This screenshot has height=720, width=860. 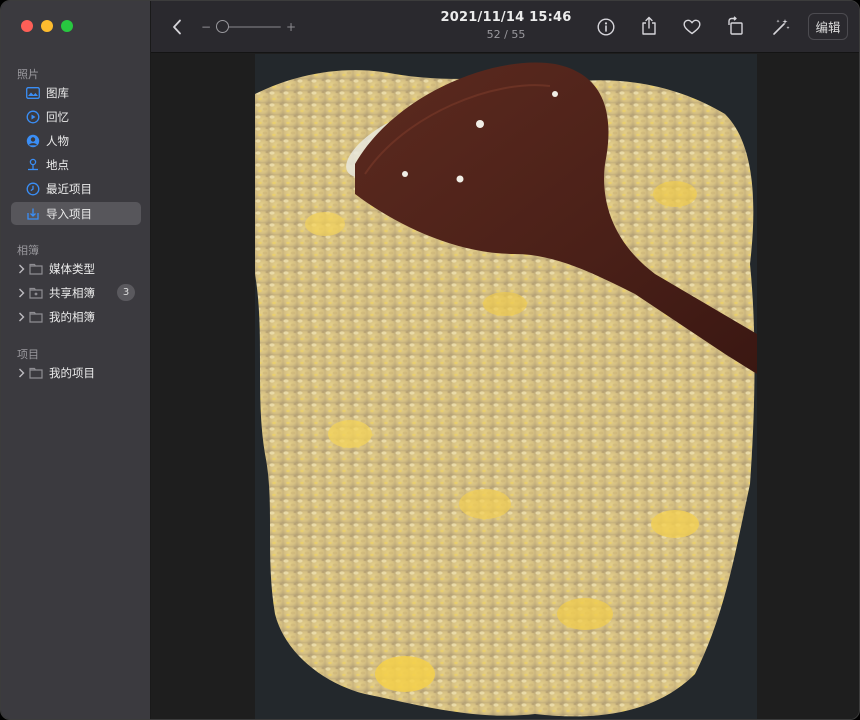 What do you see at coordinates (36, 293) in the screenshot?
I see `shared-folder-icon` at bounding box center [36, 293].